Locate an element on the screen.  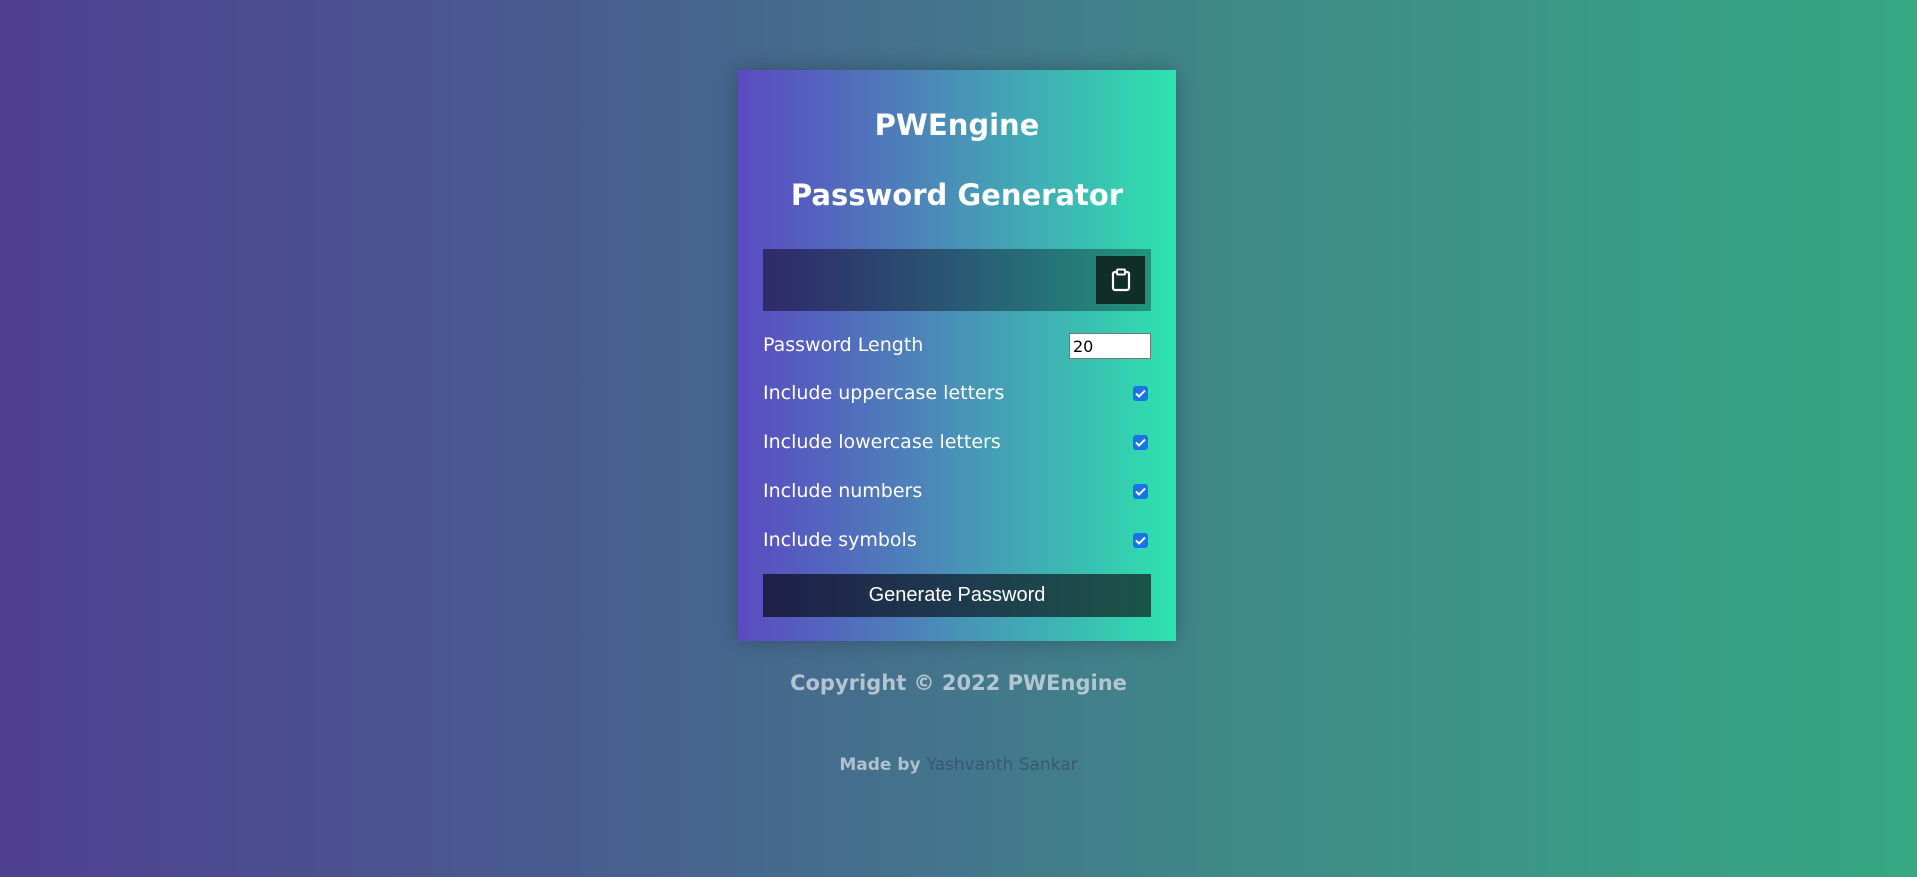
lowercase-label: Include lowercase letters is located at coordinates (882, 442).